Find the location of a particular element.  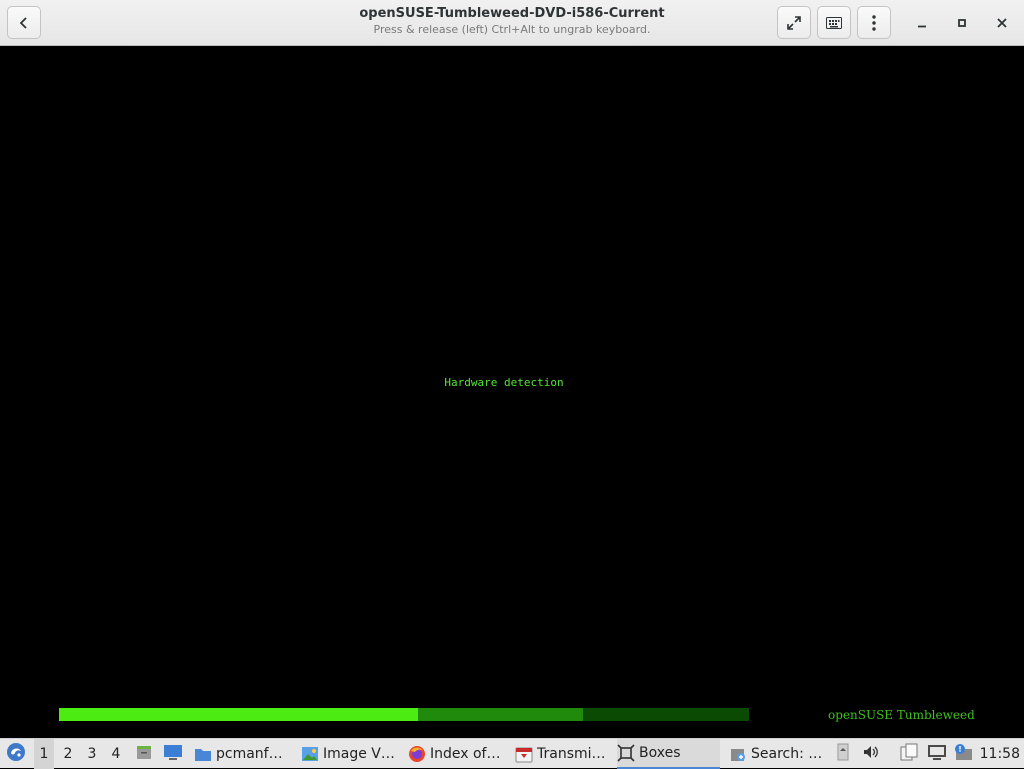

keyboard-button is located at coordinates (834, 22).